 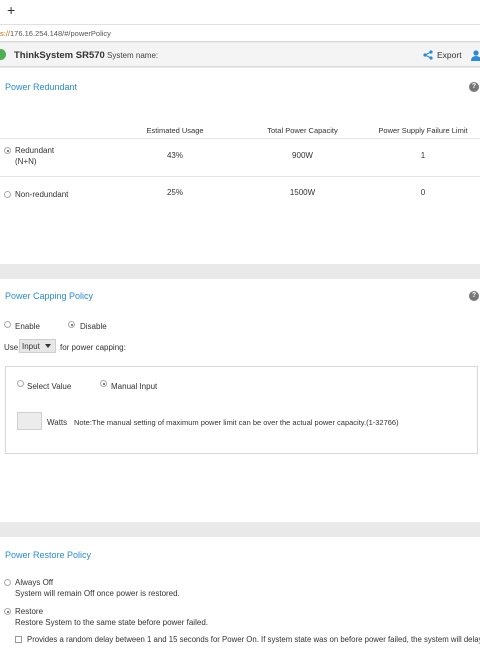 I want to click on col-estimated-usage: Estimated Usage, so click(x=175, y=130).